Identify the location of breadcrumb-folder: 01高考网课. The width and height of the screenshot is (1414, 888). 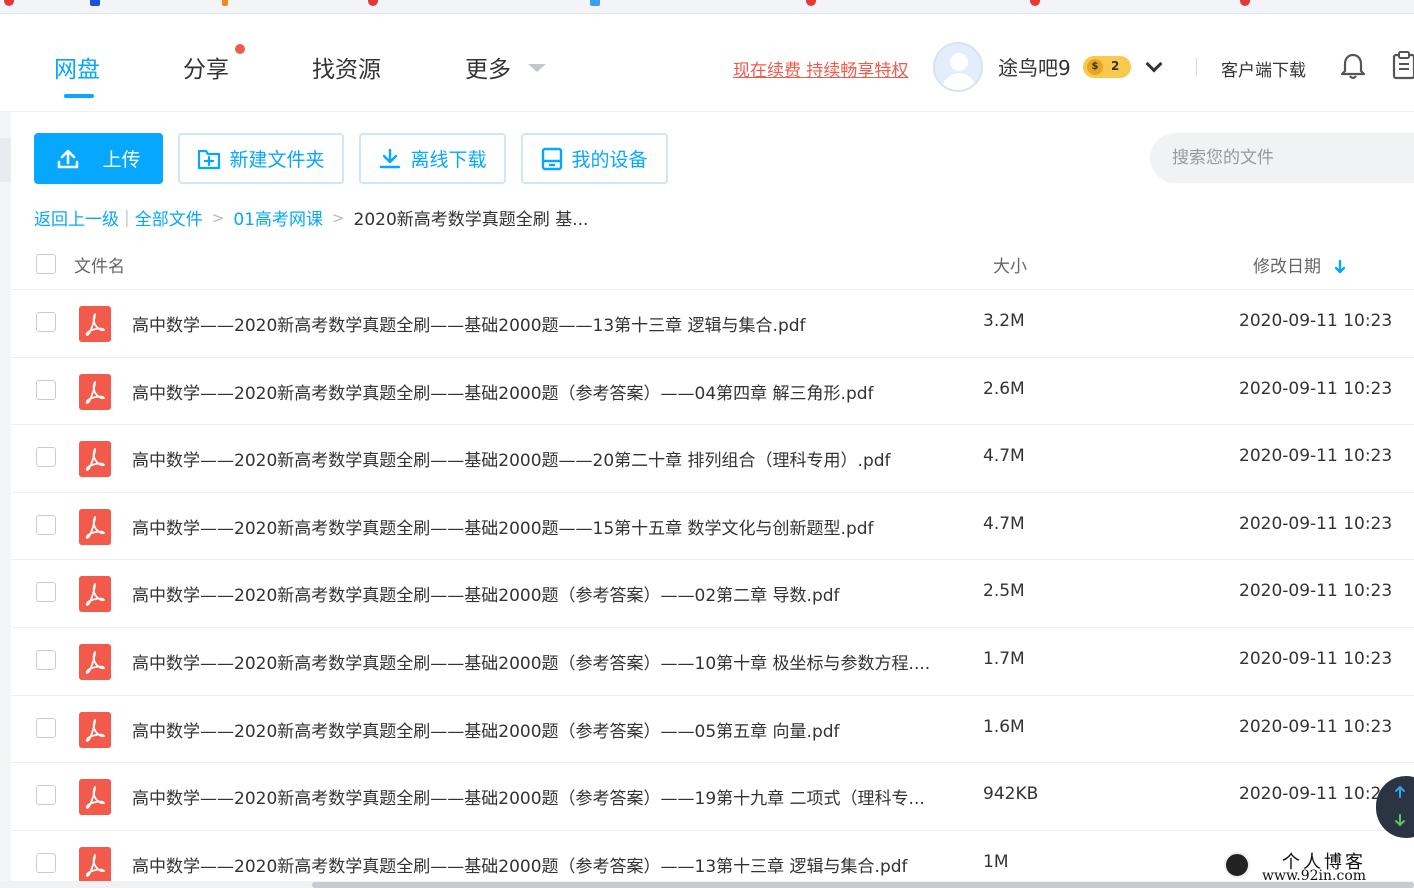
(278, 217).